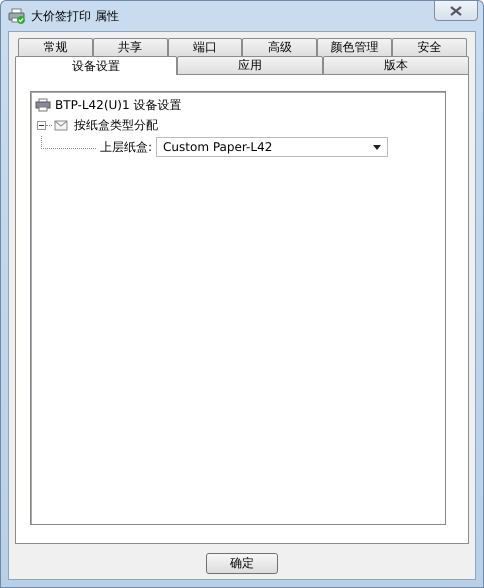 This screenshot has width=484, height=588. I want to click on tab: 设备设置, so click(96, 65).